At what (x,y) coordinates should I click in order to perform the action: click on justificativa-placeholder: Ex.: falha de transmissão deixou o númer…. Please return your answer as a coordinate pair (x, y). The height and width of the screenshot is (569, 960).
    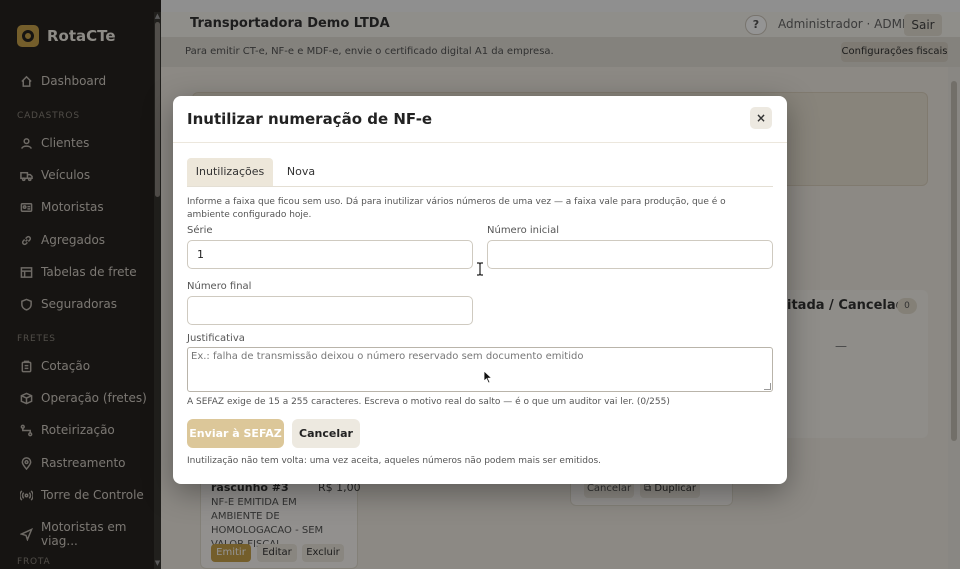
    Looking at the image, I should click on (387, 356).